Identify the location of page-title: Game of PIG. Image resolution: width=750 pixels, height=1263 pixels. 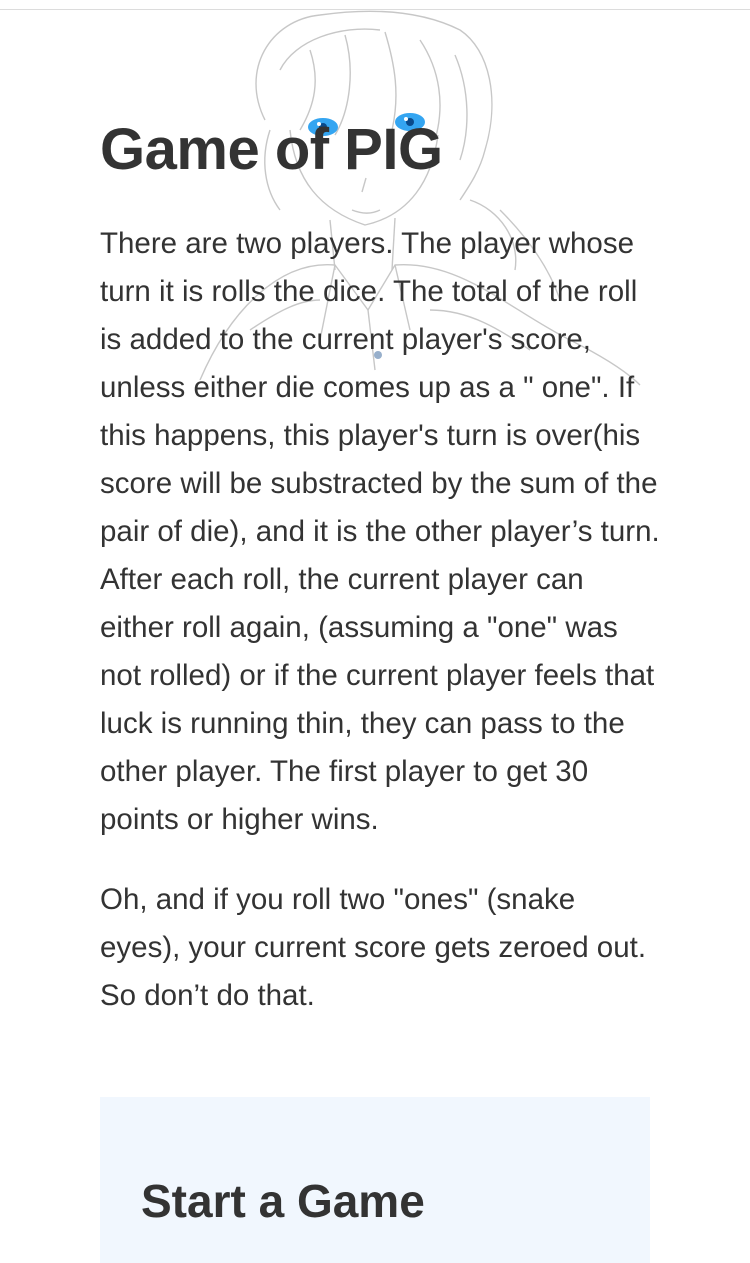
(271, 149).